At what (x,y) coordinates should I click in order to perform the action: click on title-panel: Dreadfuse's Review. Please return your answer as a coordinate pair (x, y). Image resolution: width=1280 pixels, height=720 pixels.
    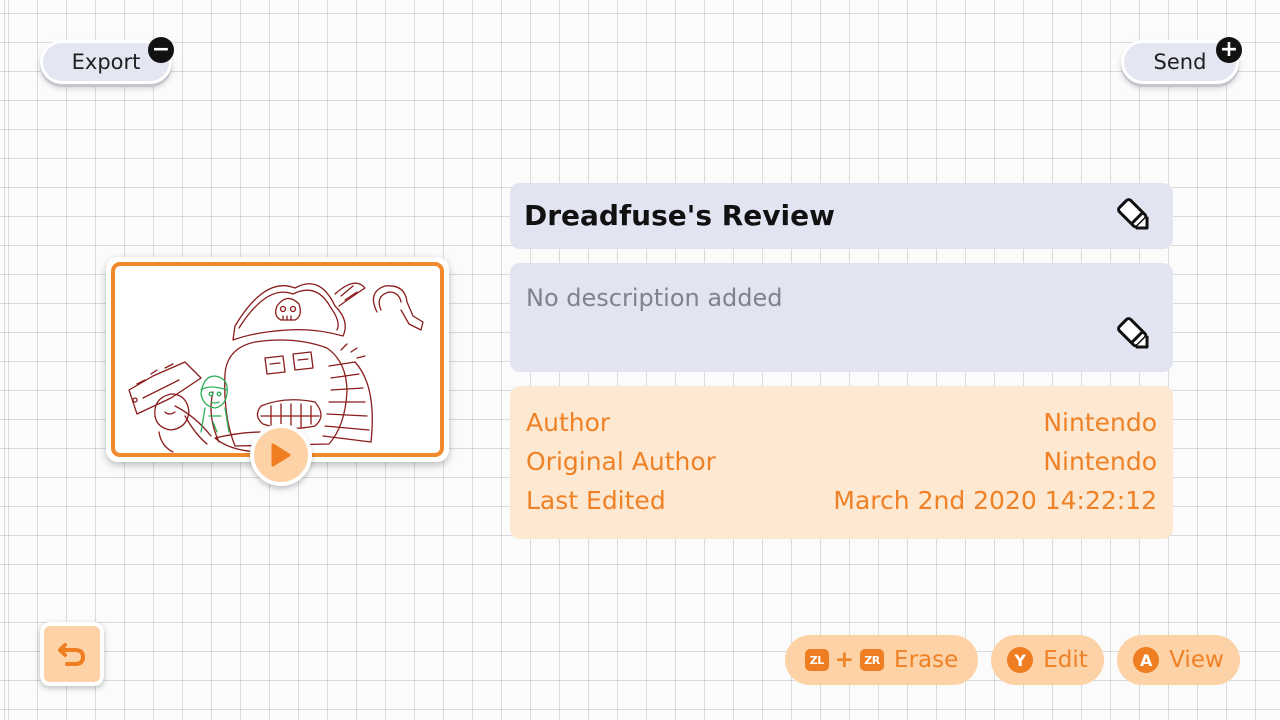
    Looking at the image, I should click on (841, 216).